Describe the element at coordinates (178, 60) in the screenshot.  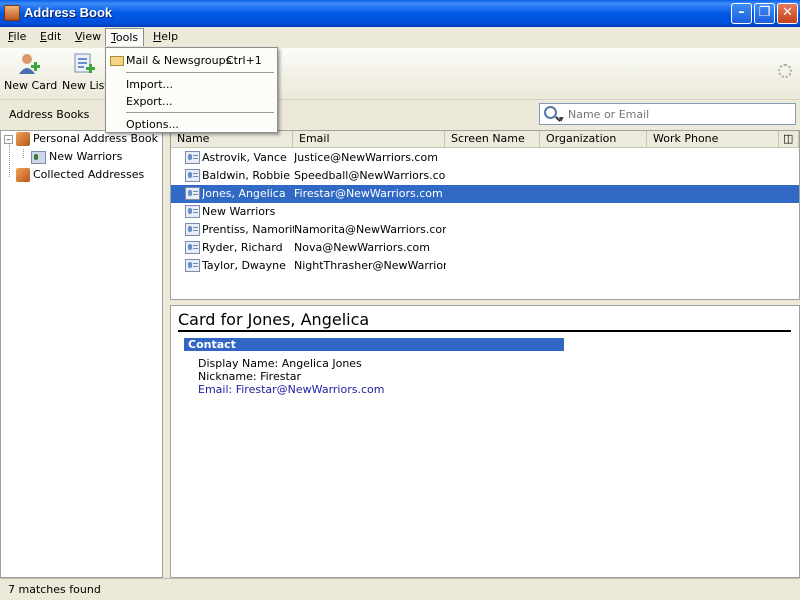
I see `menu-item-mail-newsgroups: Mail & Newsgroups` at that location.